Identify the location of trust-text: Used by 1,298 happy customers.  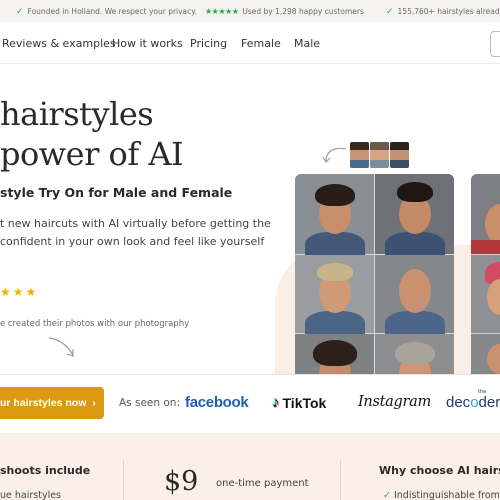
(303, 11).